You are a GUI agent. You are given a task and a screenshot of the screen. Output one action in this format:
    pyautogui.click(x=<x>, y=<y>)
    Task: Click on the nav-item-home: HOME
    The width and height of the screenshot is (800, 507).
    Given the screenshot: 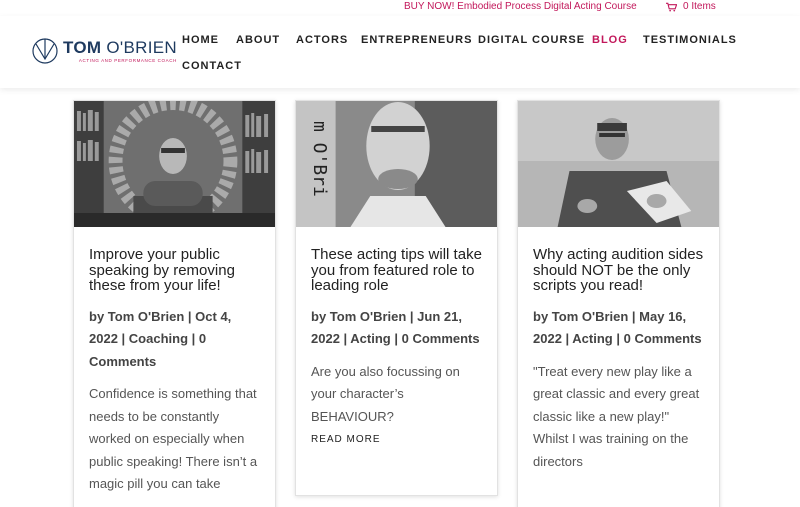 What is the action you would take?
    pyautogui.click(x=200, y=40)
    